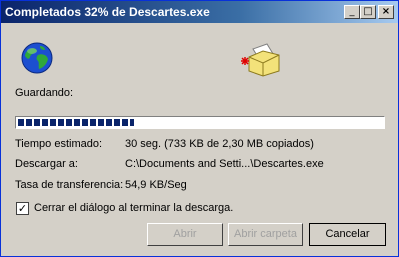 Image resolution: width=399 pixels, height=257 pixels. I want to click on download-progress-bar, so click(200, 122).